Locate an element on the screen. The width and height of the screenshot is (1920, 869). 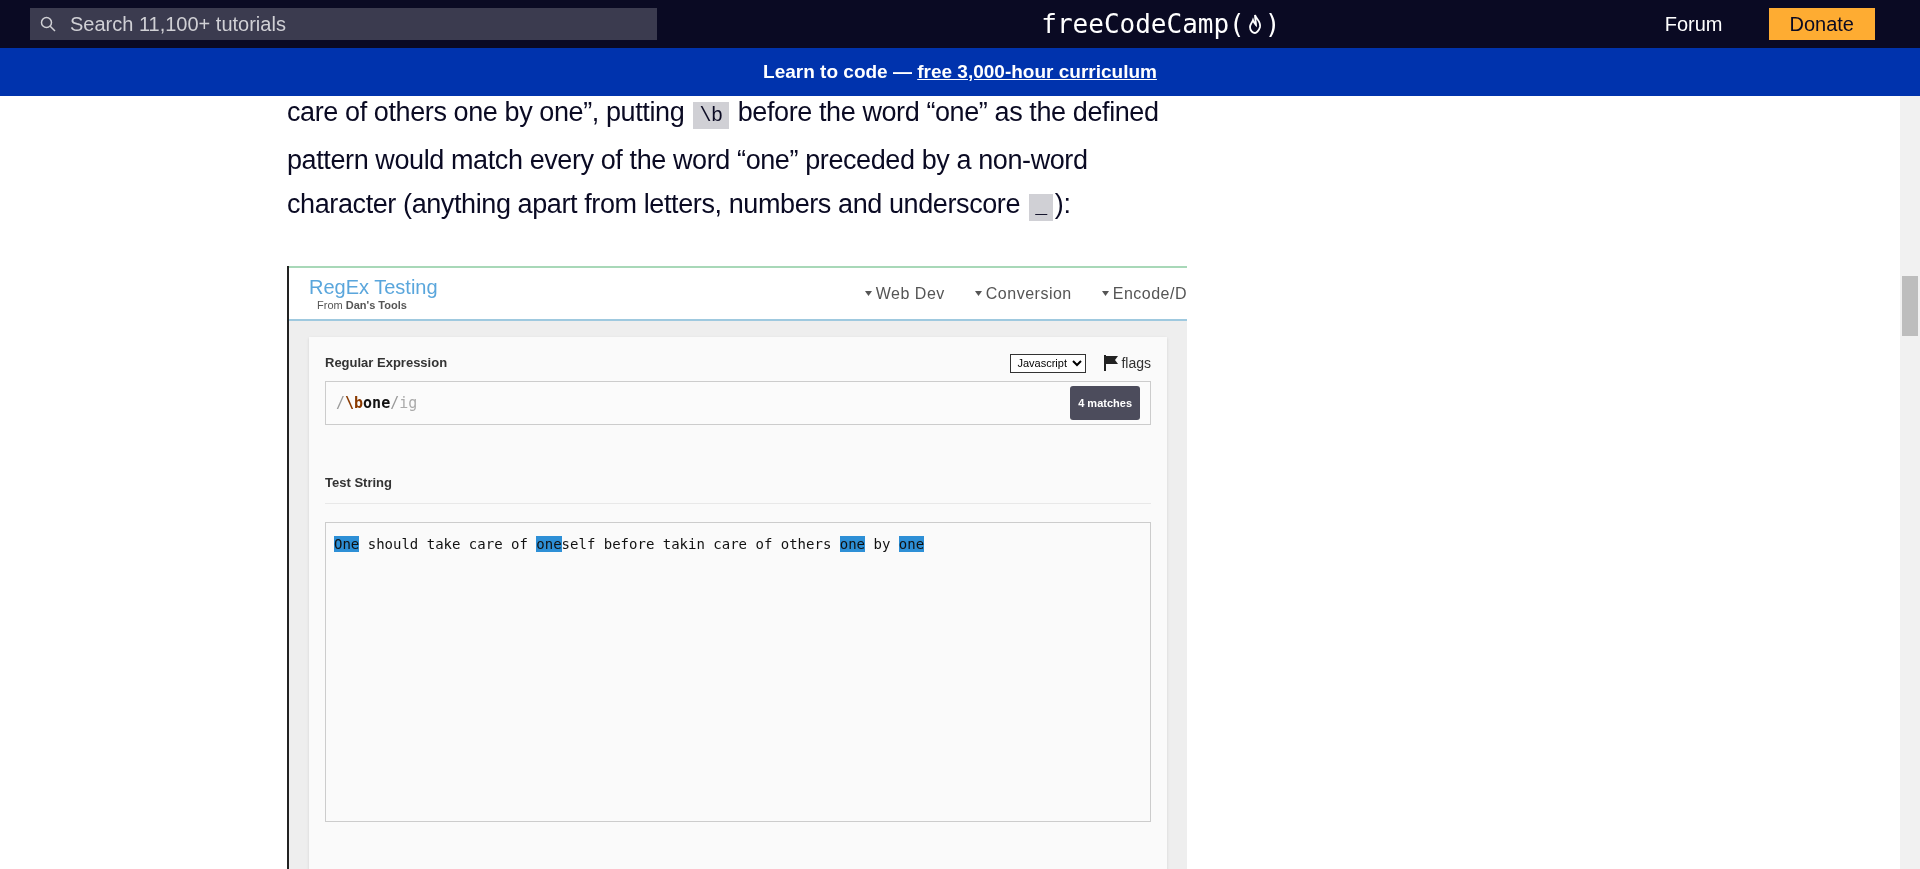
regex-token: \b is located at coordinates (354, 402).